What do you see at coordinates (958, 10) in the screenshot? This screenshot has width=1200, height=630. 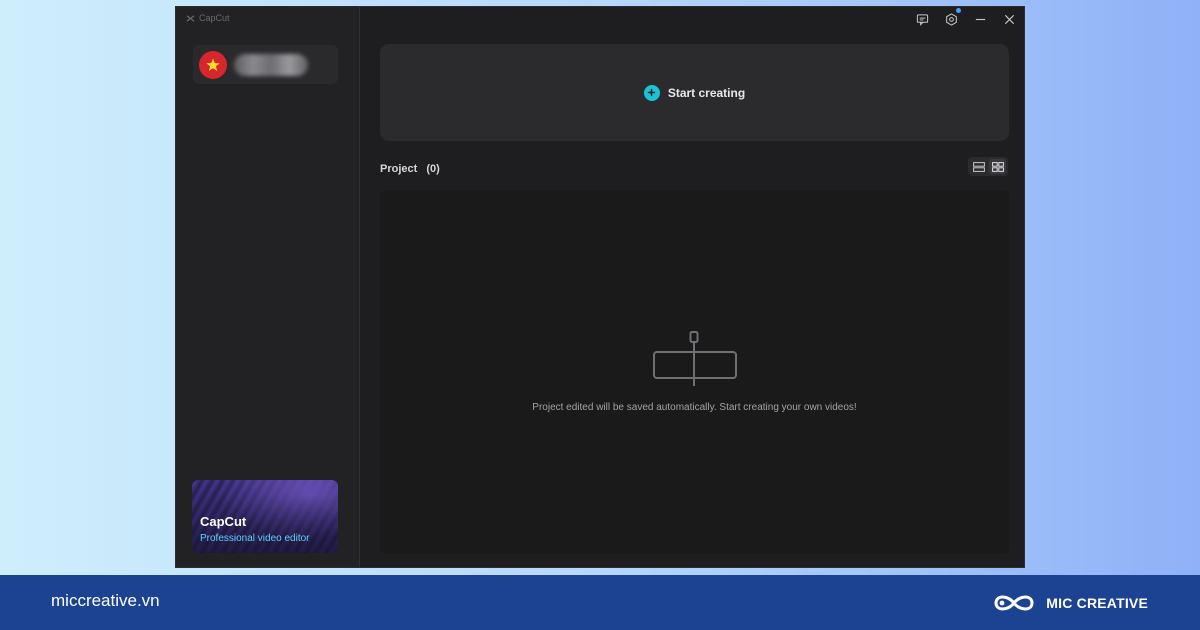 I see `notification-dot` at bounding box center [958, 10].